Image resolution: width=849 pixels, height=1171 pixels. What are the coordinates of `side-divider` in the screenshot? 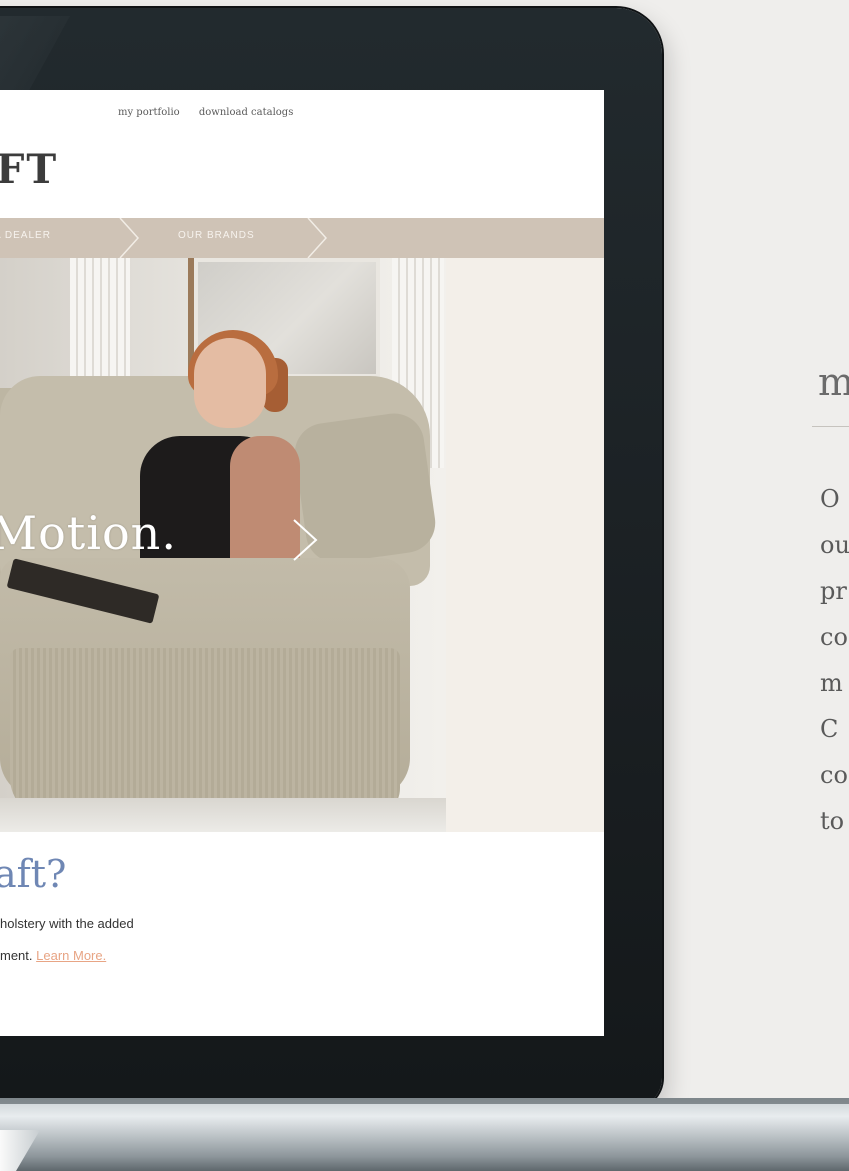 It's located at (830, 426).